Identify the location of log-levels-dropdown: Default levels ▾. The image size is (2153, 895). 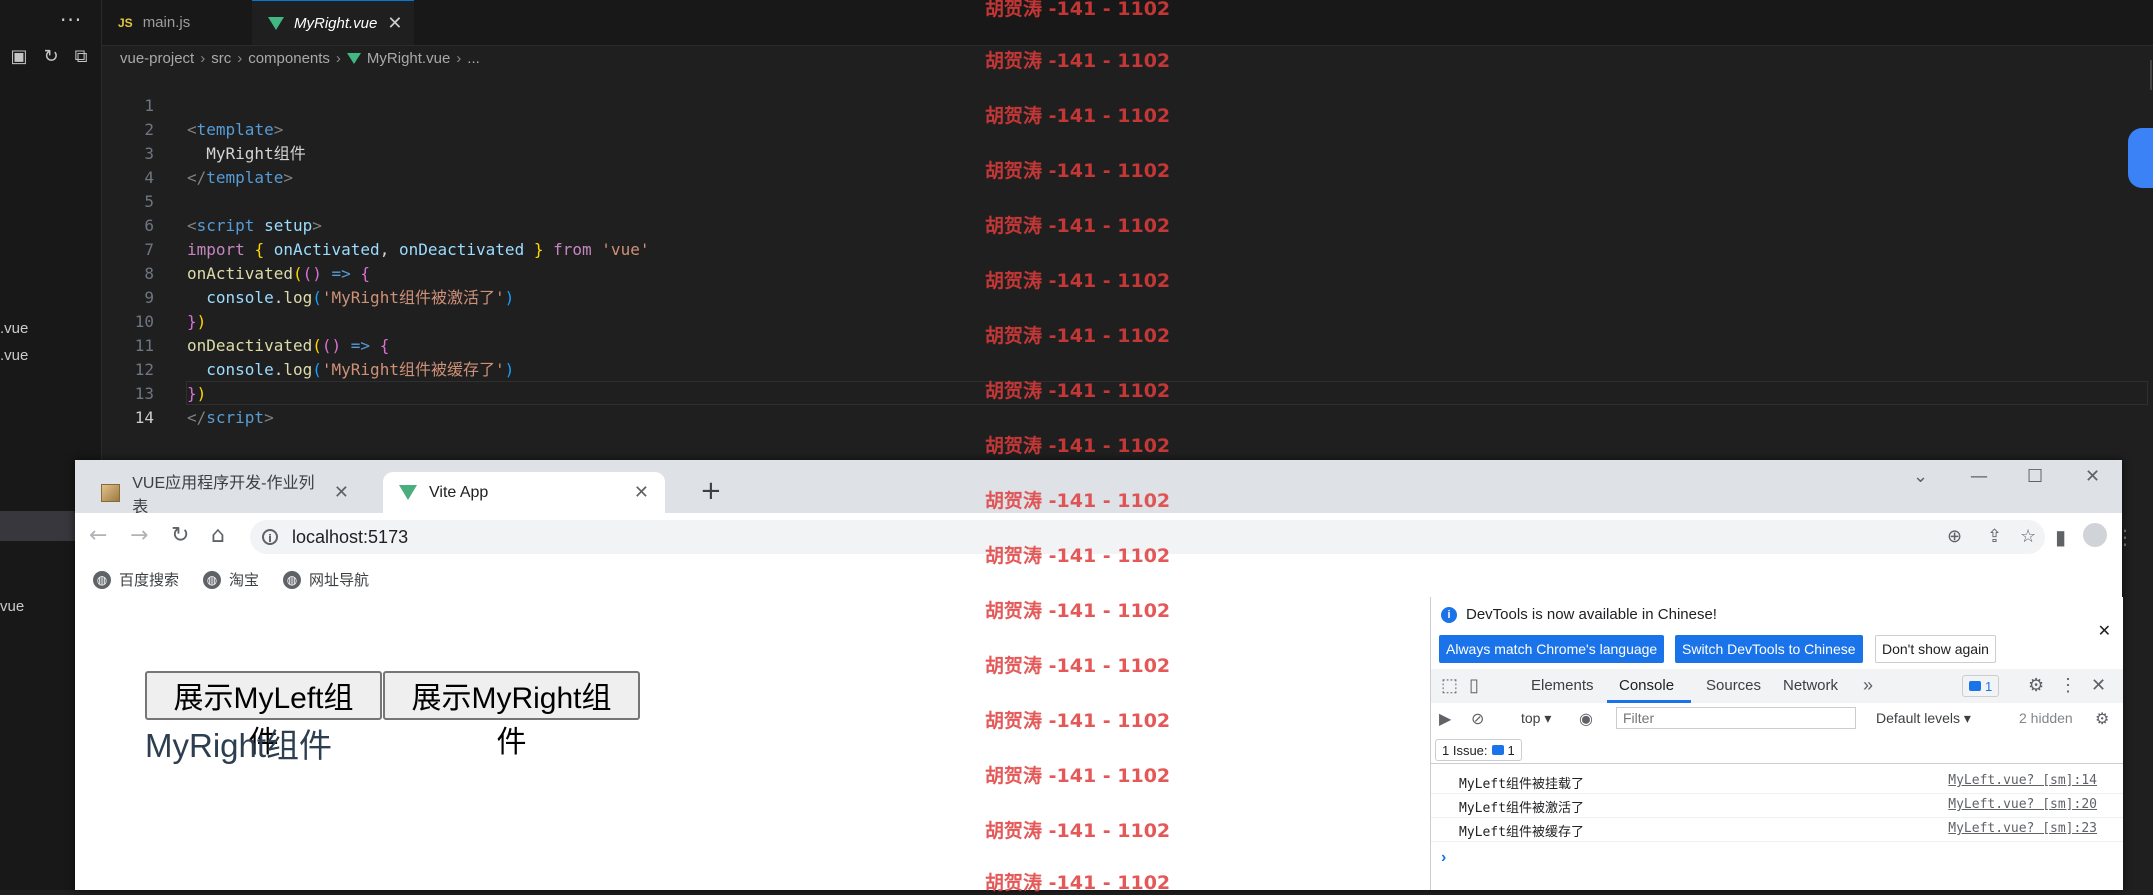
(1923, 718).